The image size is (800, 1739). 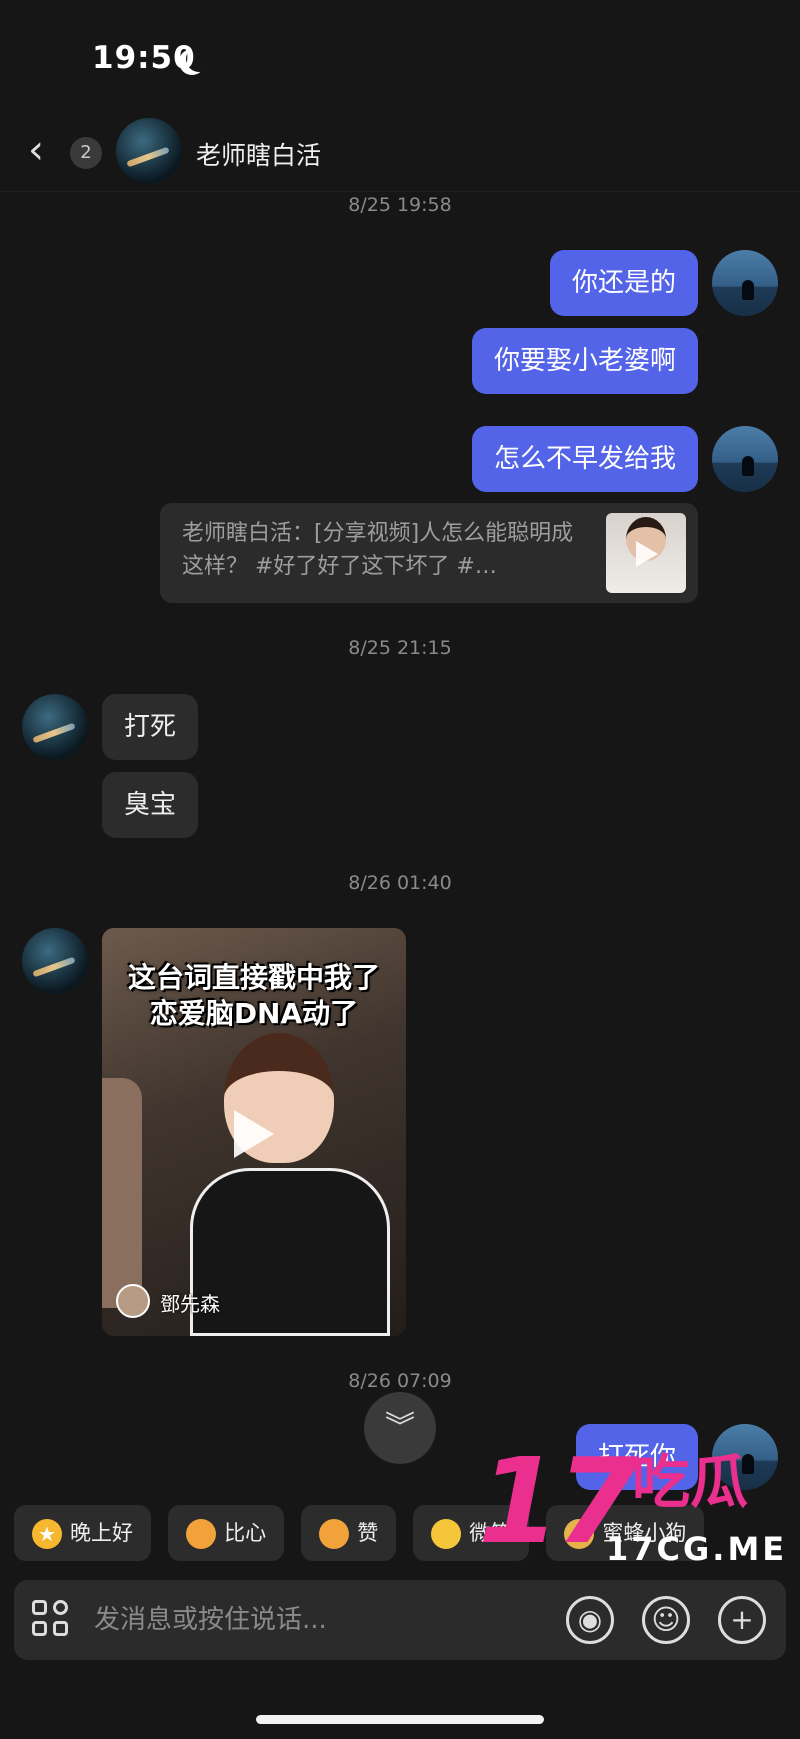 I want to click on message-input, so click(x=324, y=1620).